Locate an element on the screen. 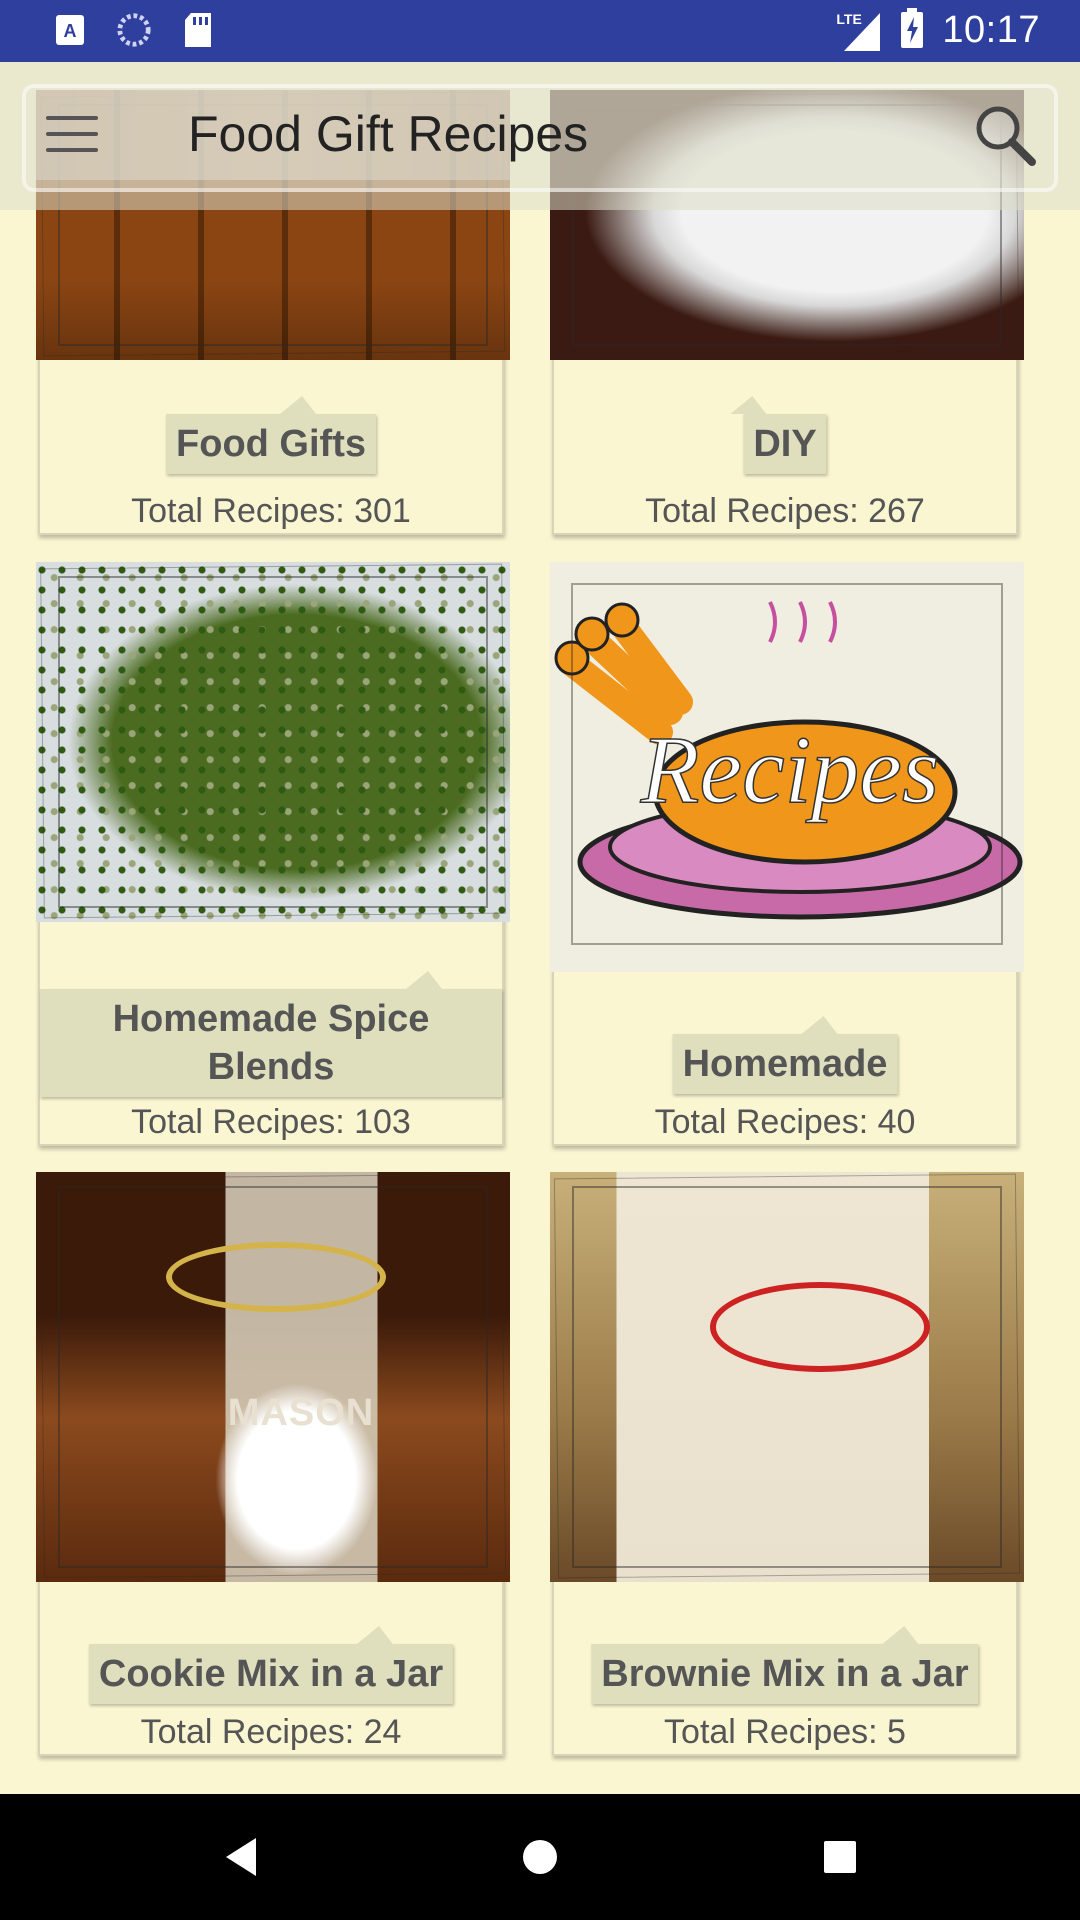  svg-text: A is located at coordinates (70, 31).